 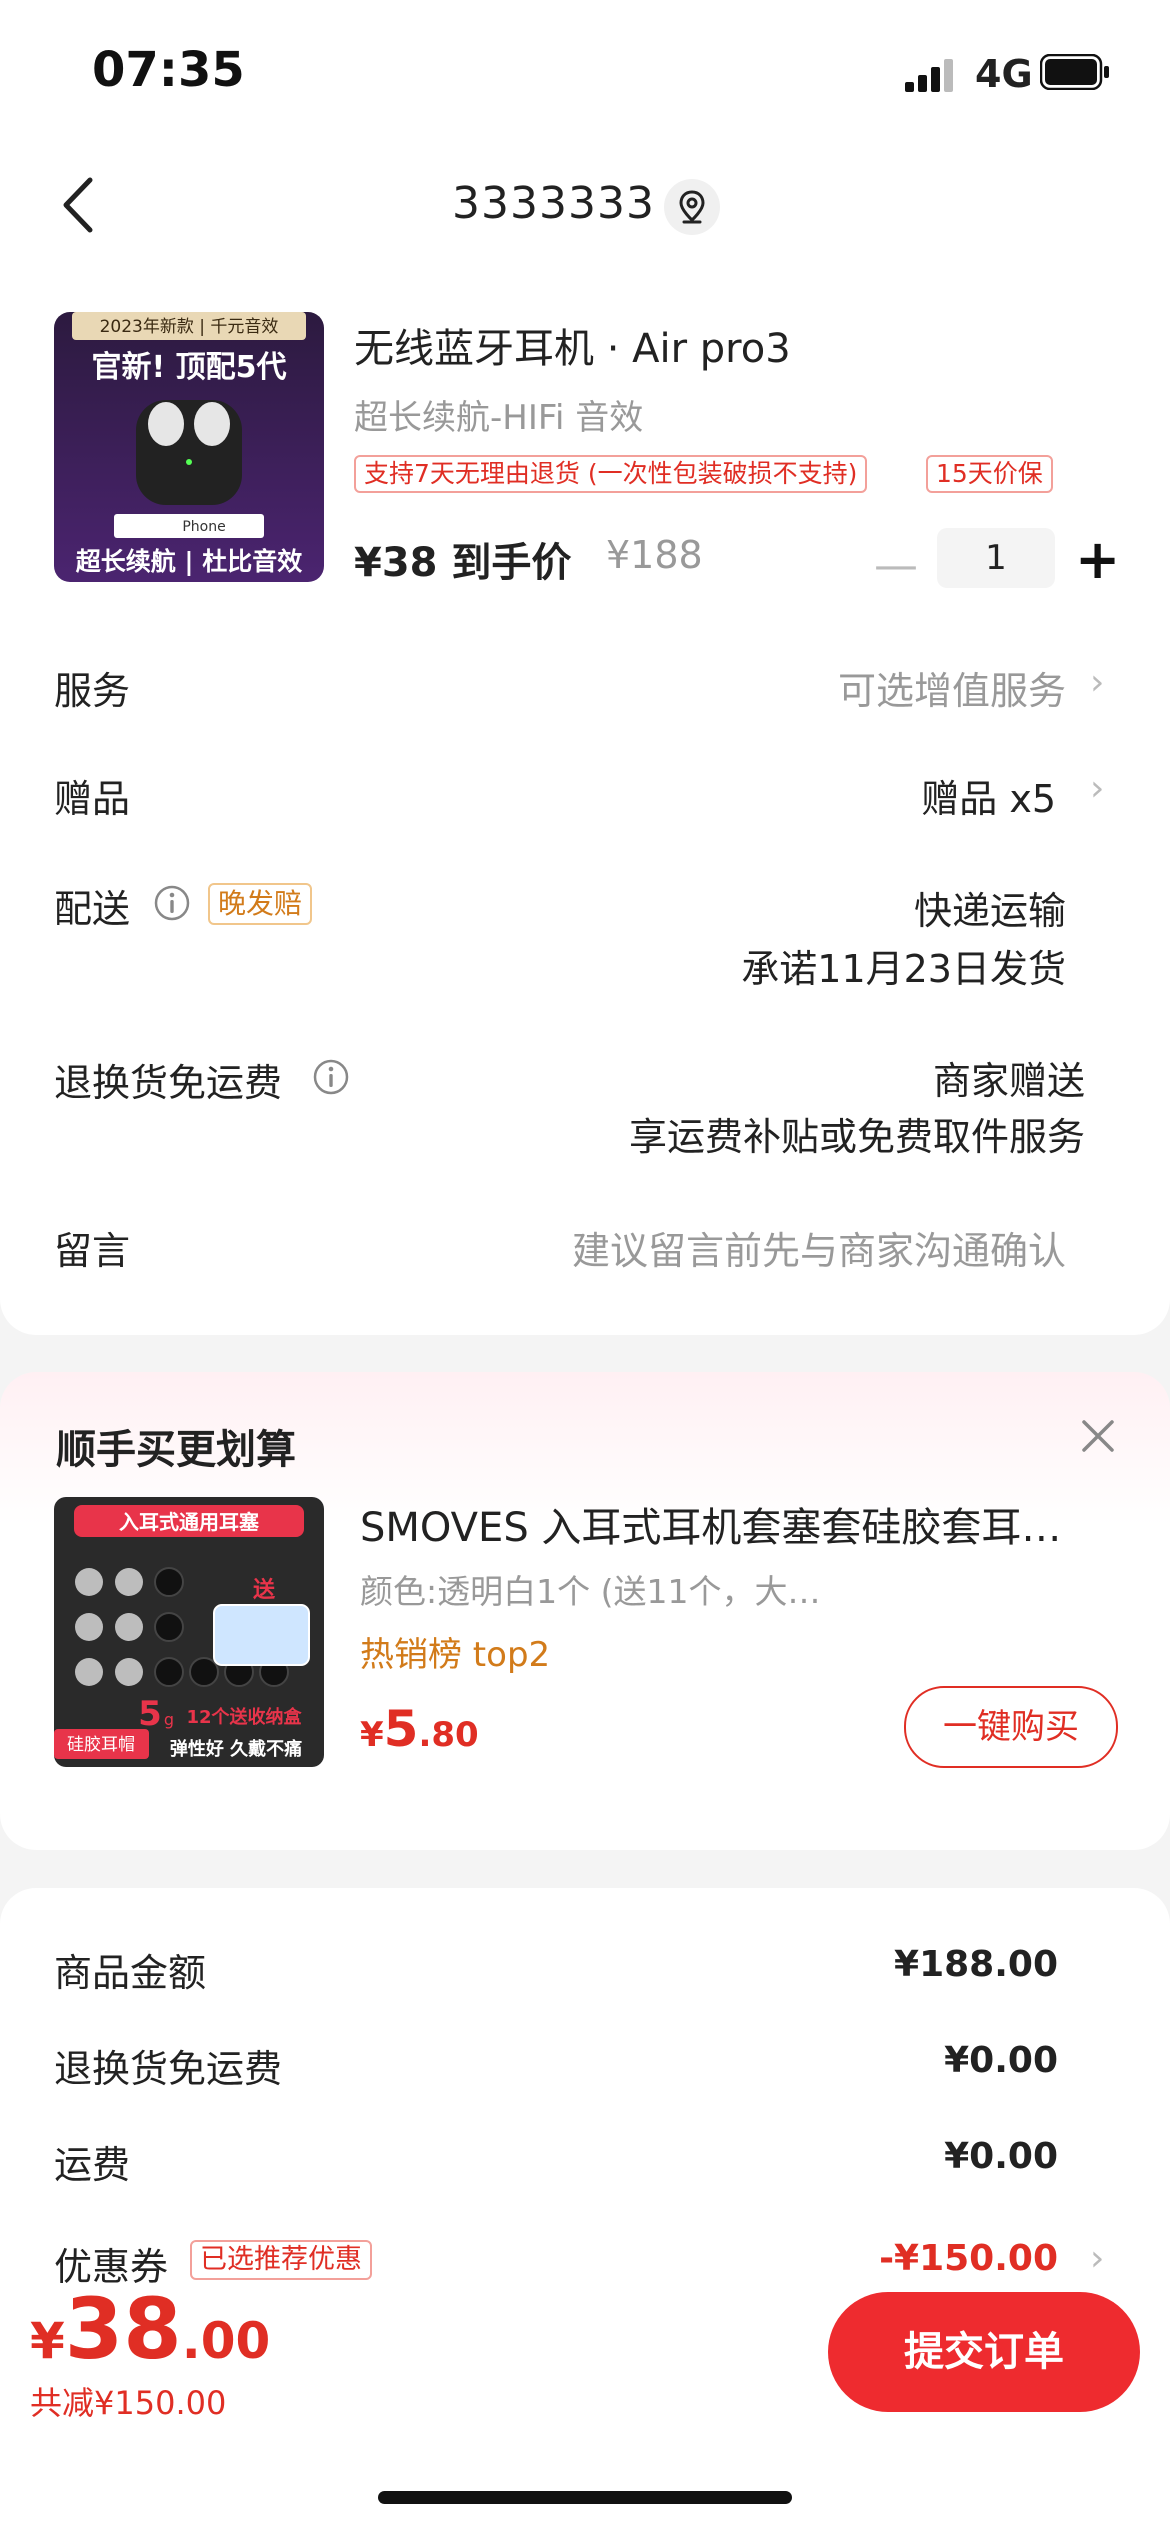 What do you see at coordinates (463, 563) in the screenshot?
I see `final-price: ¥38 到手价` at bounding box center [463, 563].